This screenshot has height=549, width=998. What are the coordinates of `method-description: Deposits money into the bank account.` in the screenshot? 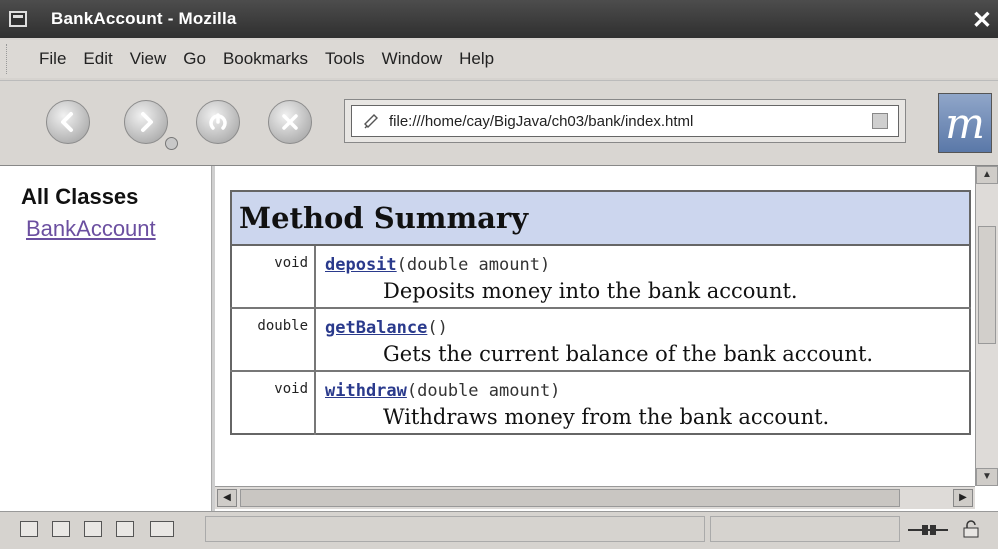 It's located at (590, 291).